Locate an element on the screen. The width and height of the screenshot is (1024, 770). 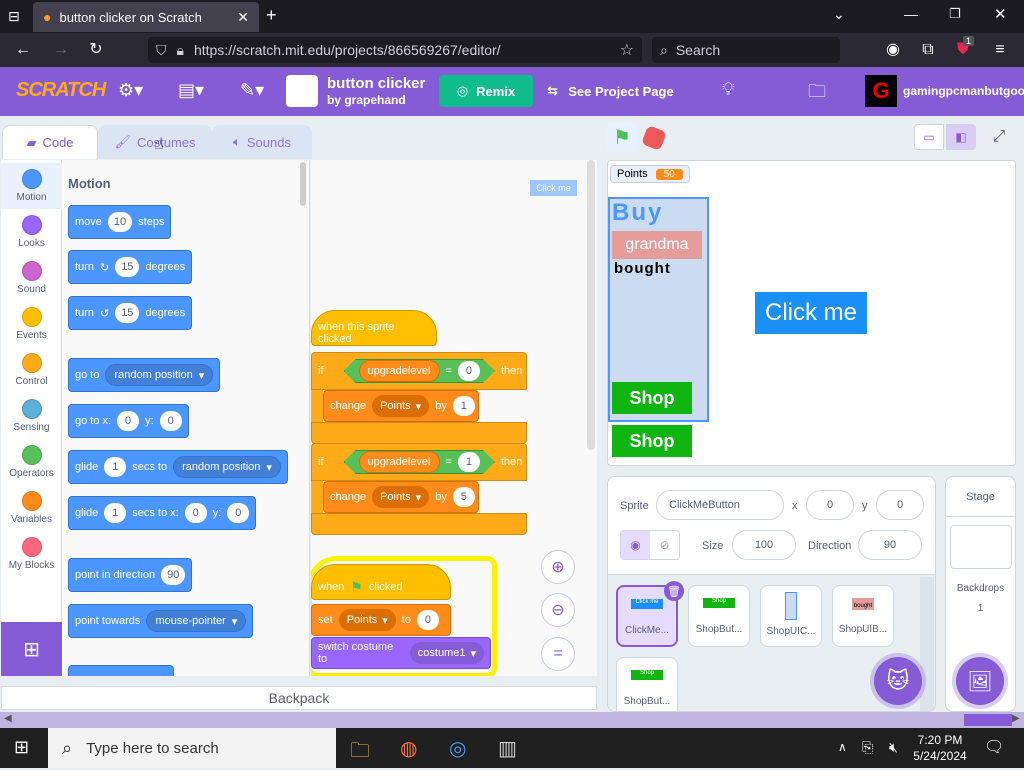
shop-button-sprite-1: Shop is located at coordinates (652, 398).